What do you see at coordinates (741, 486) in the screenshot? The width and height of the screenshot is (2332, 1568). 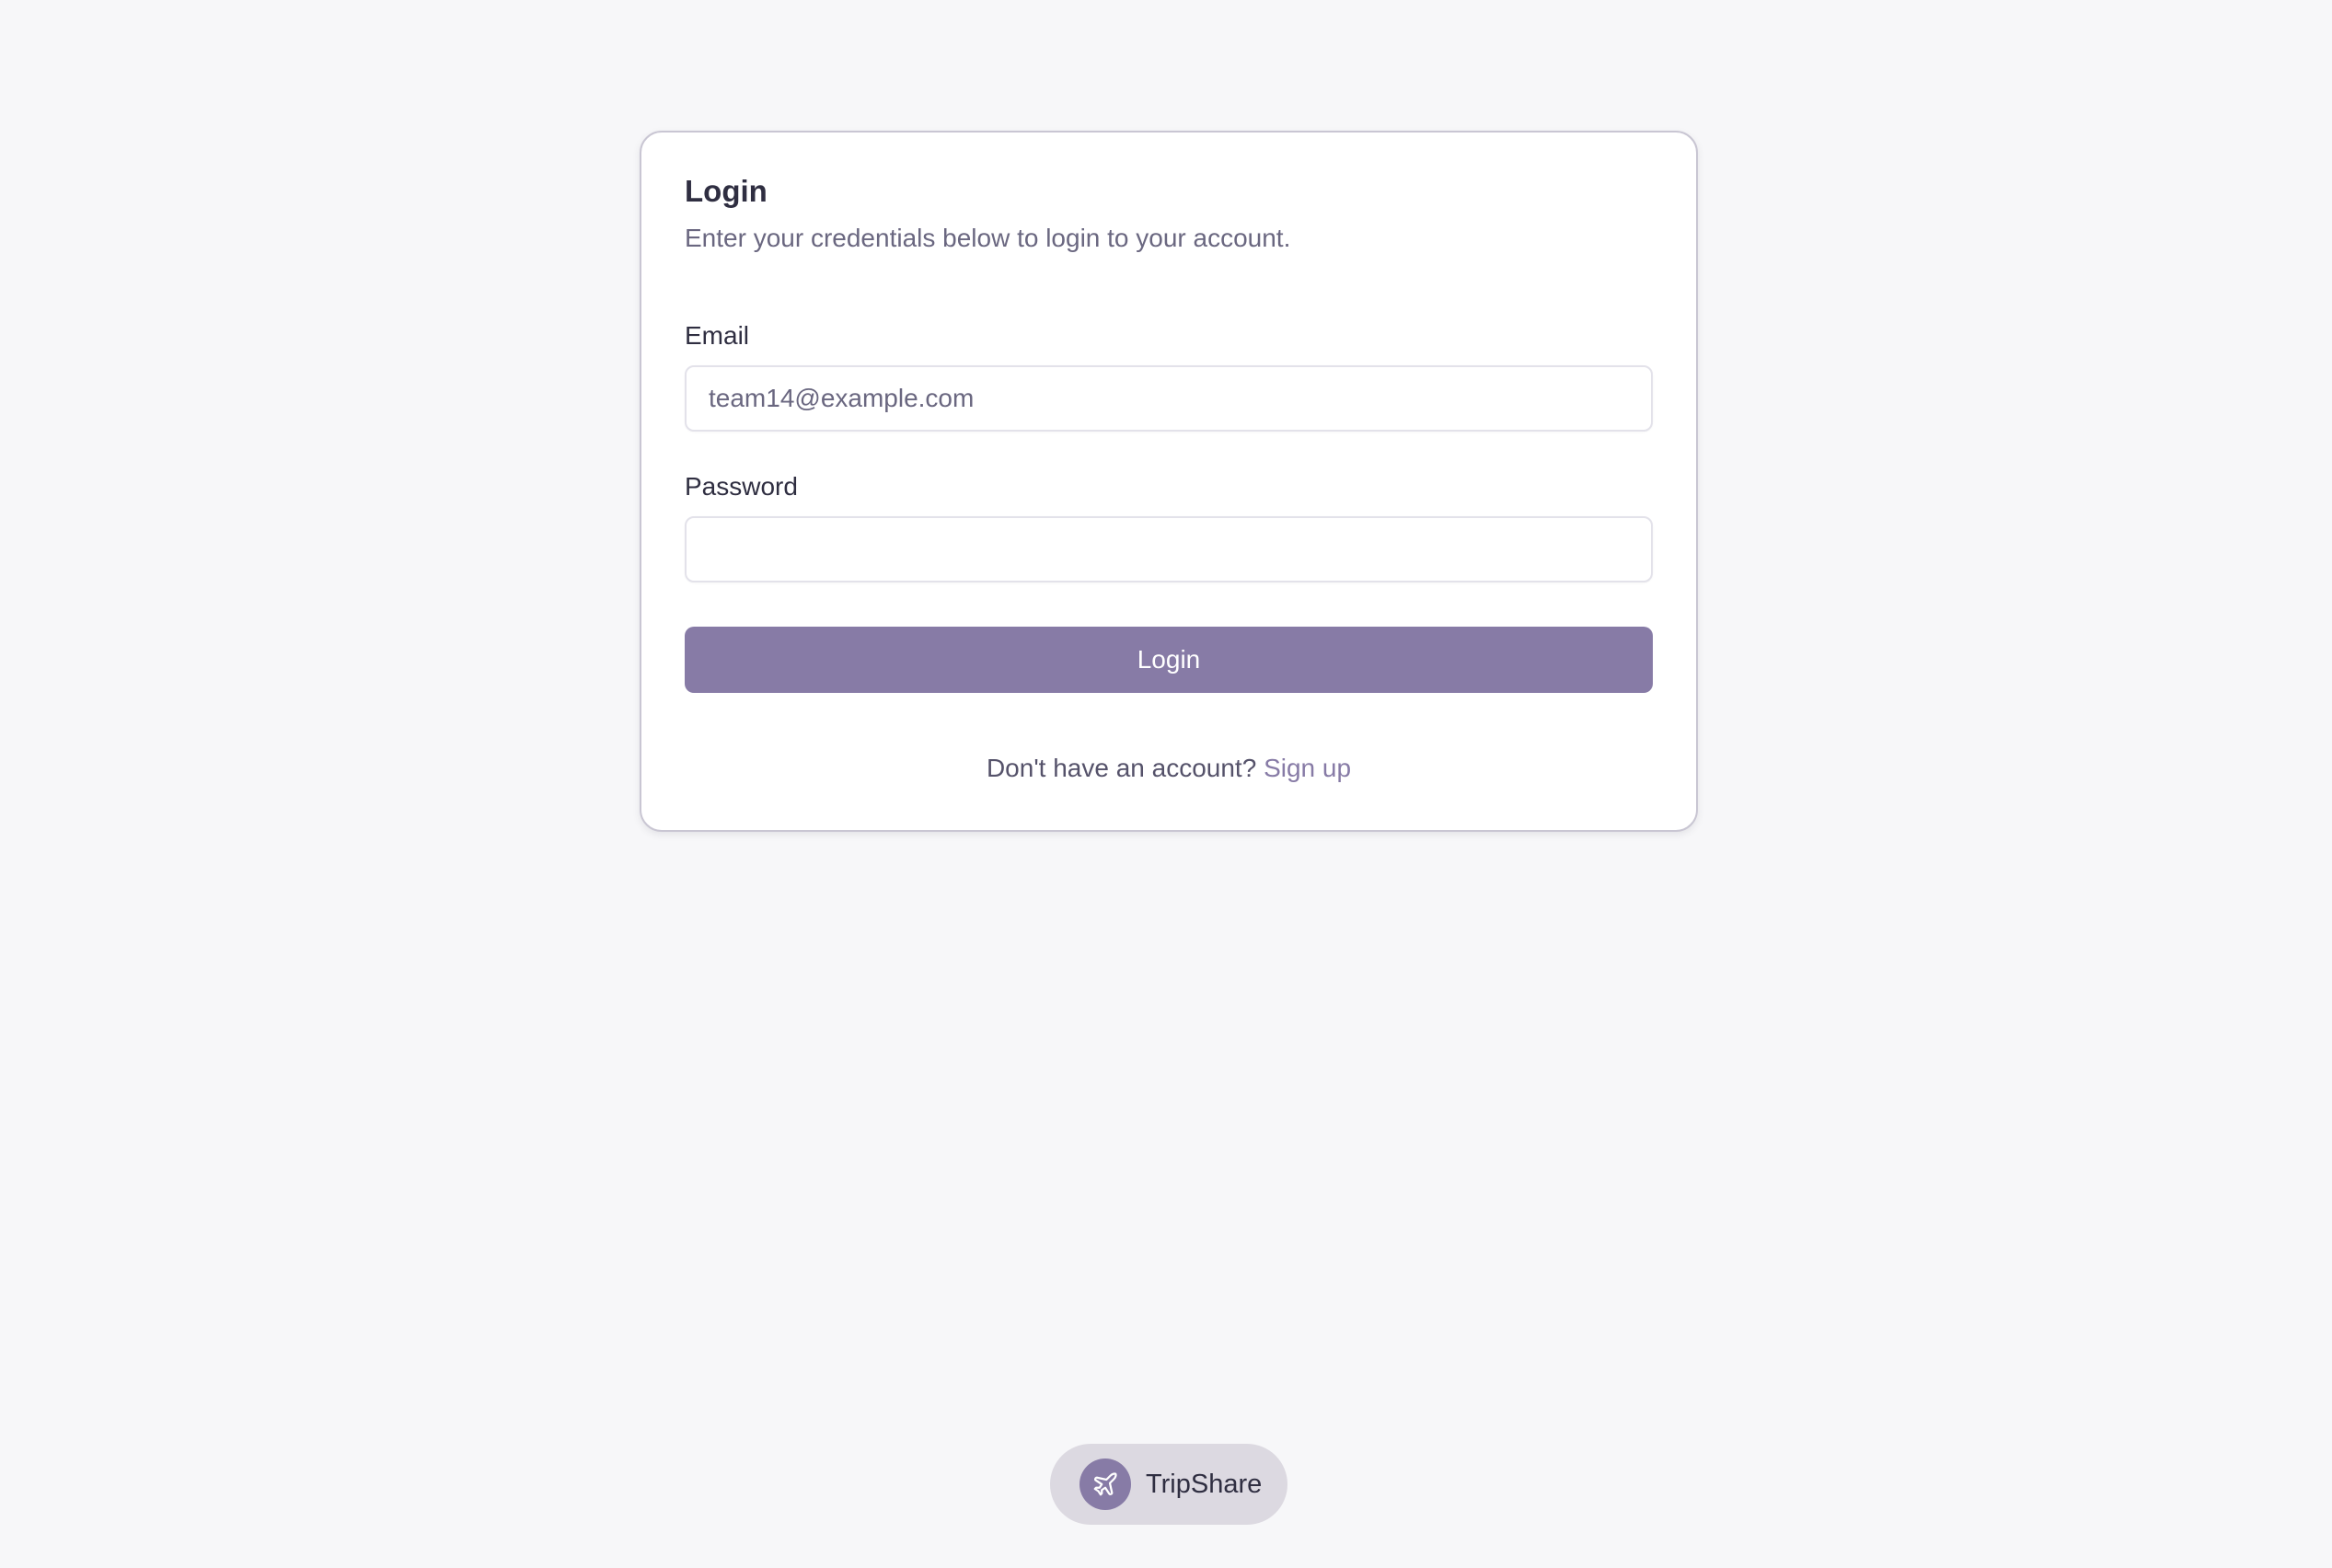 I see `password-label: Password` at bounding box center [741, 486].